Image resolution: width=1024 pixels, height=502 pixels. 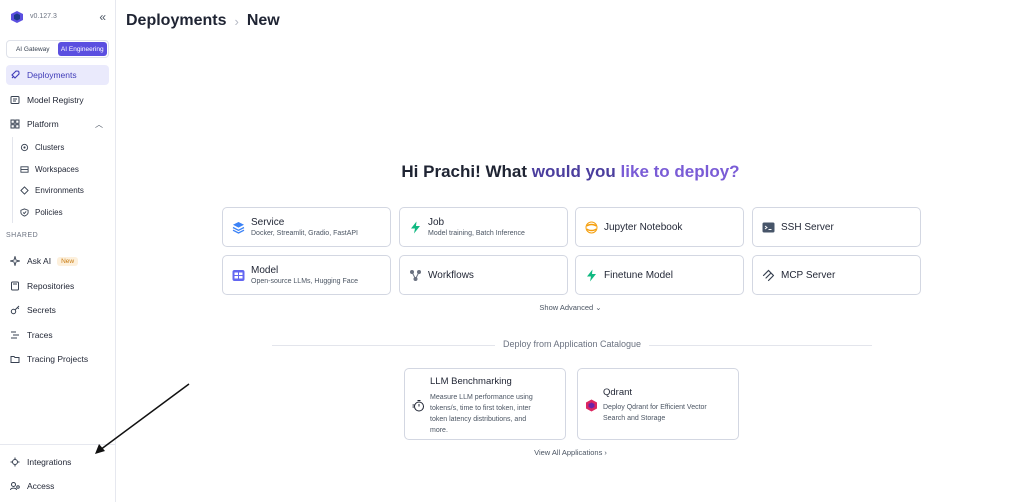 I want to click on card-subtitle: Model training, Batch Inference, so click(x=476, y=233).